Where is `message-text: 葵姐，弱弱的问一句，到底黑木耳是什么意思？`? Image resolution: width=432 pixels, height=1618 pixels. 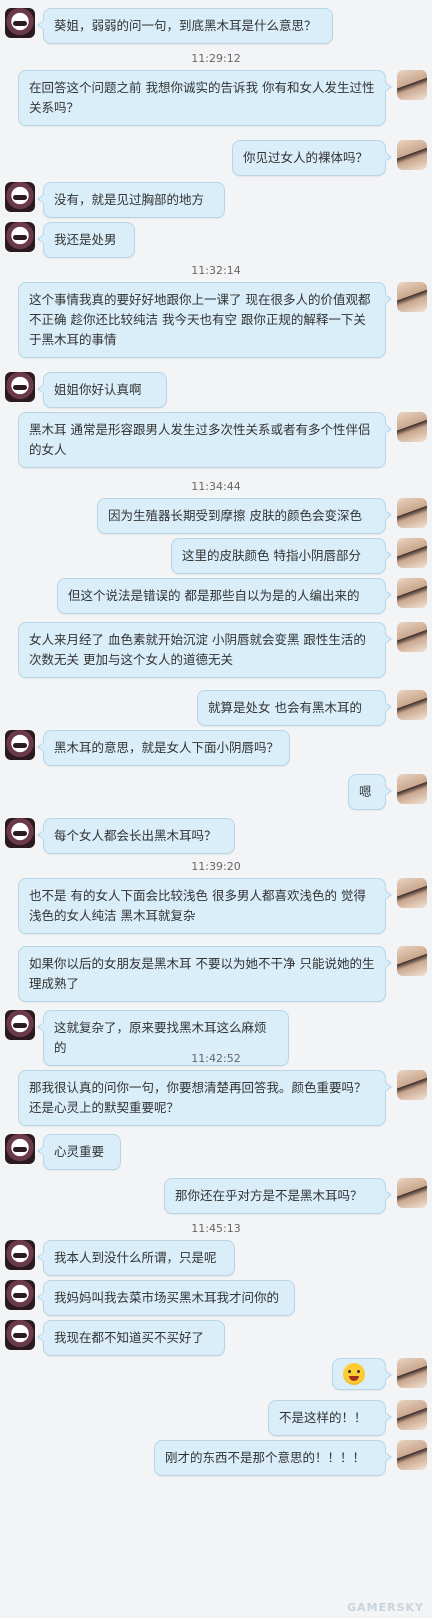 message-text: 葵姐，弱弱的问一句，到底黑木耳是什么意思？ is located at coordinates (185, 25).